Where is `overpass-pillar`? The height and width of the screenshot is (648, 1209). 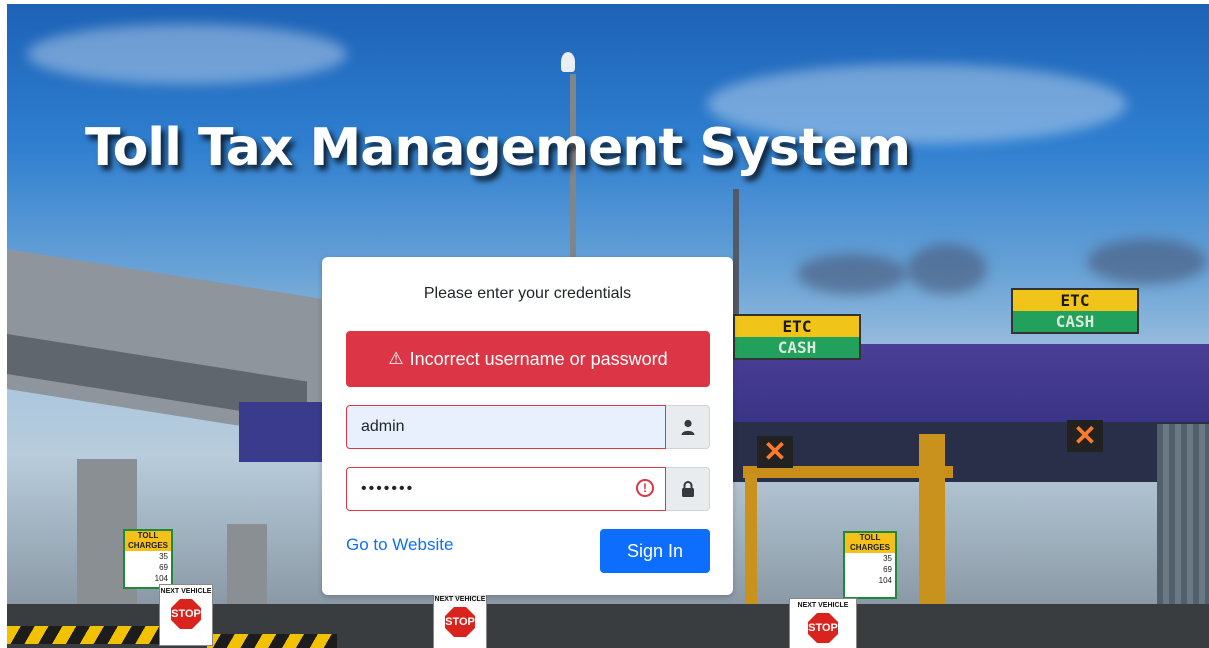 overpass-pillar is located at coordinates (247, 569).